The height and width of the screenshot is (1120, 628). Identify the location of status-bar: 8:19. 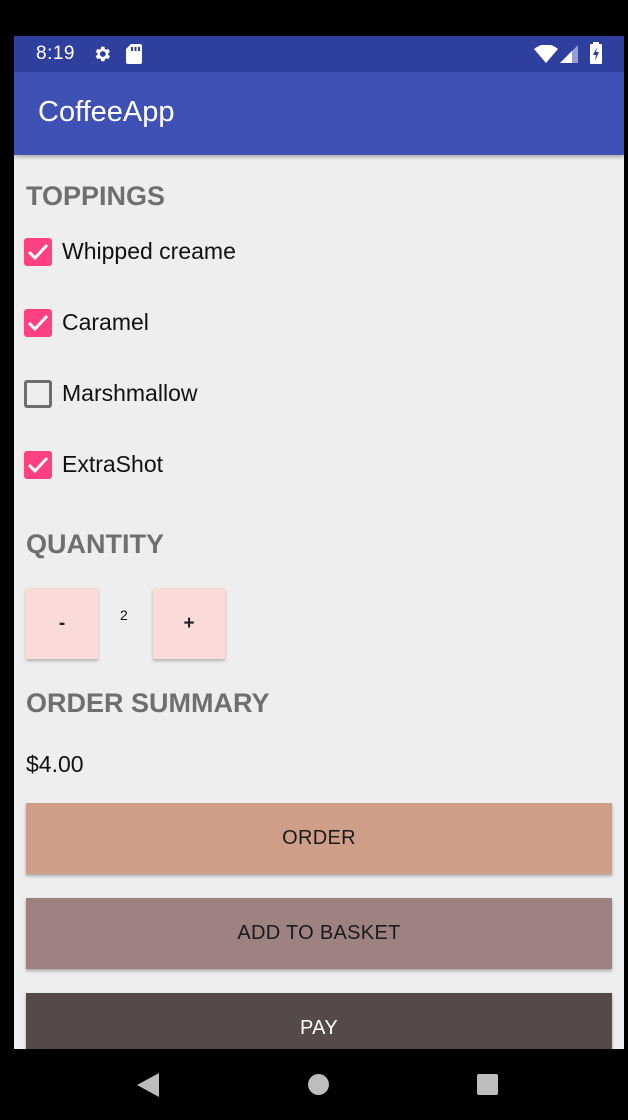
(319, 54).